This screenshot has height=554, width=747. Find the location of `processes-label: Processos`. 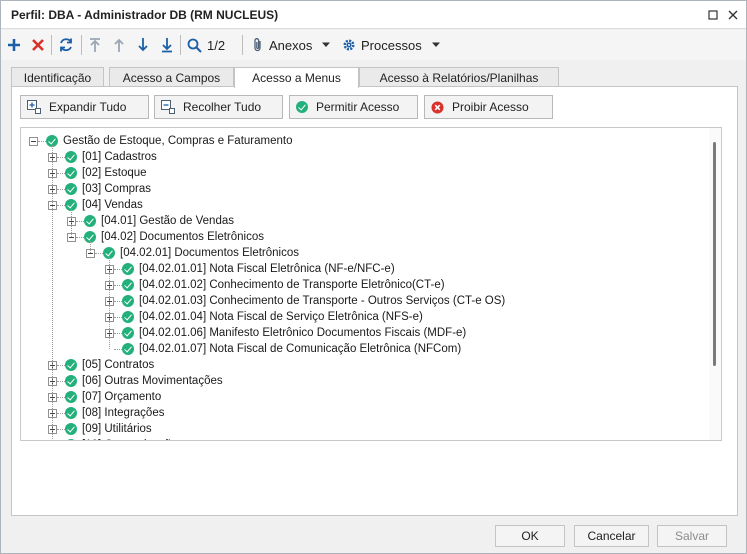

processes-label: Processos is located at coordinates (391, 45).